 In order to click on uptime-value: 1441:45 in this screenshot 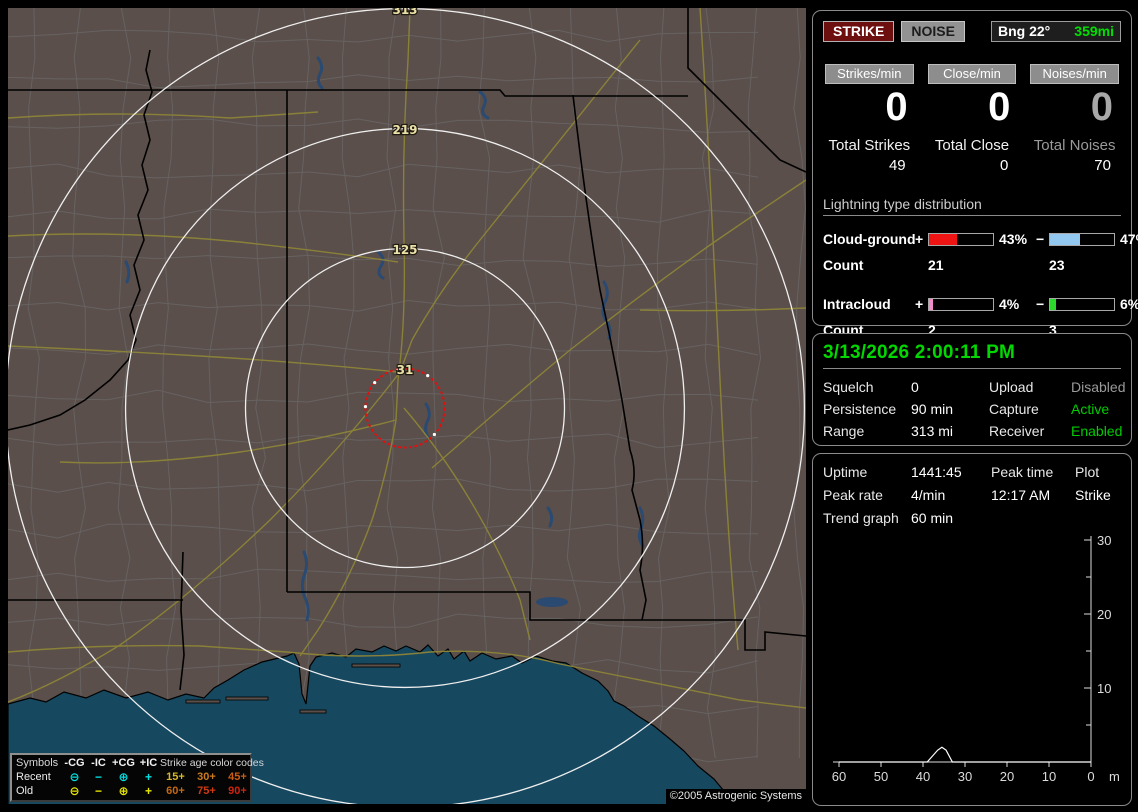, I will do `click(936, 472)`.